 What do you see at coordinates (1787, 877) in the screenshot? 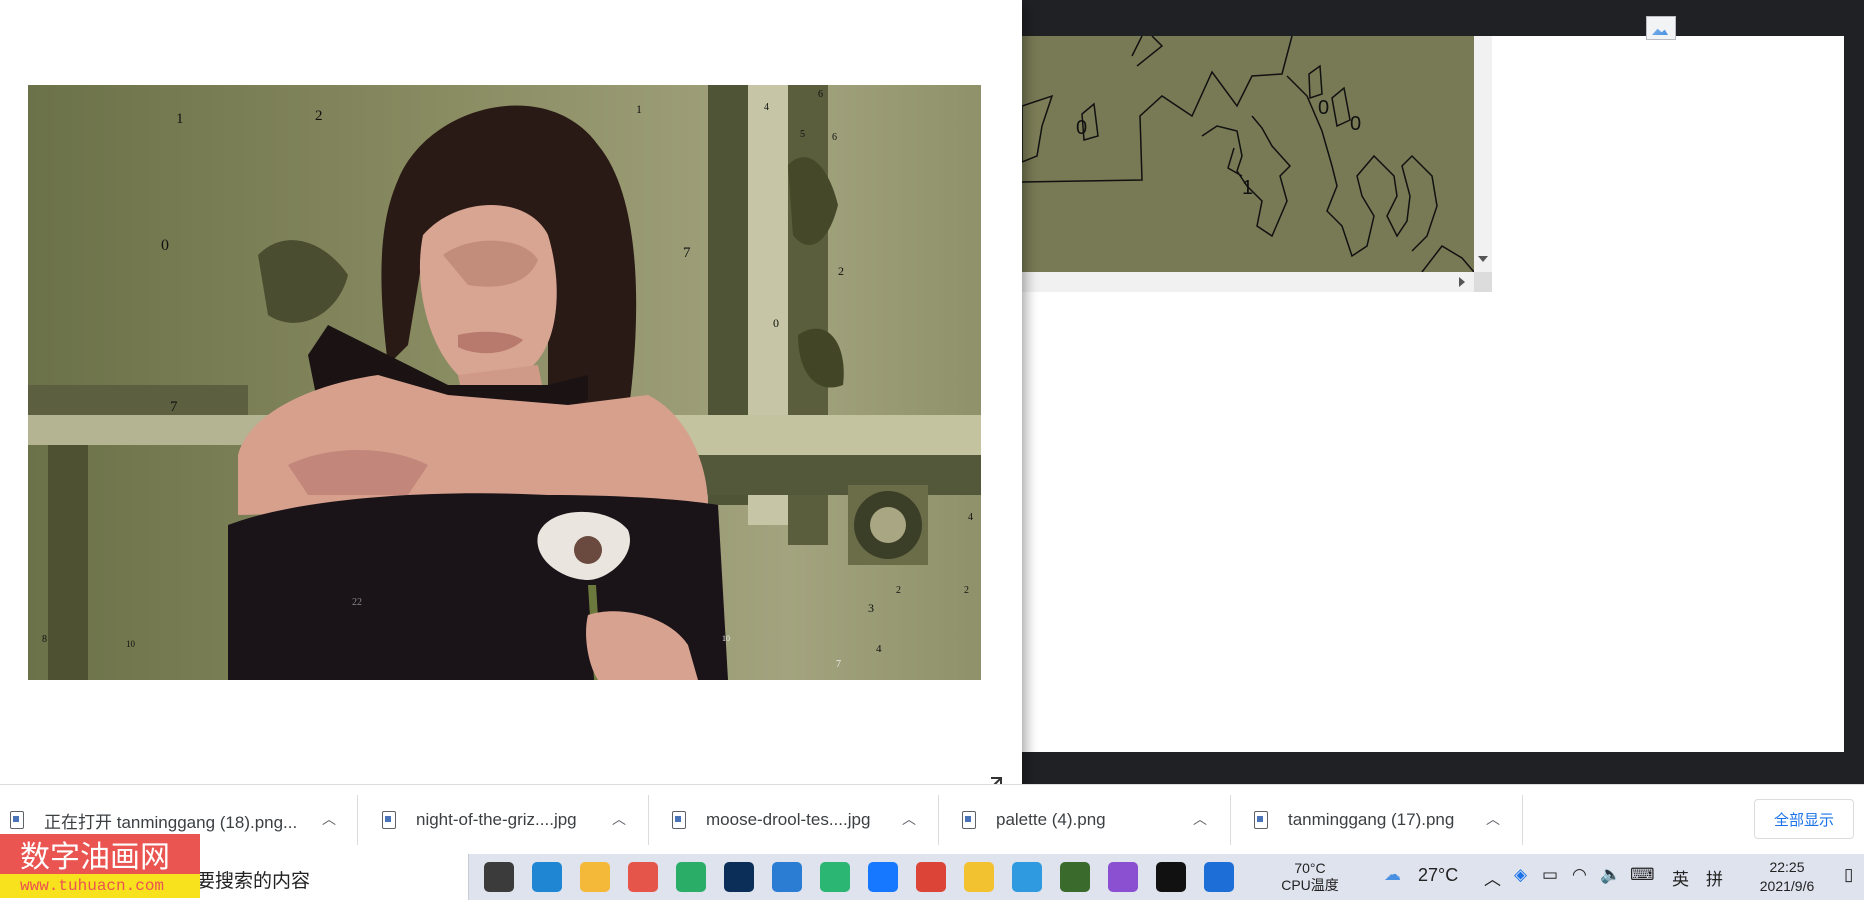
I see `clock: 22:25 2021/9/6` at bounding box center [1787, 877].